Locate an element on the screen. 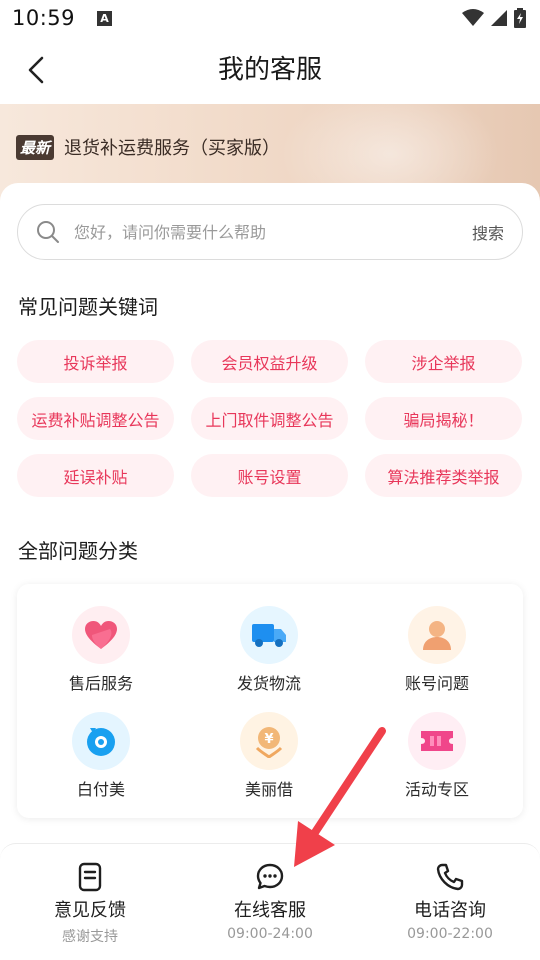  notification-icon: A is located at coordinates (105, 18).